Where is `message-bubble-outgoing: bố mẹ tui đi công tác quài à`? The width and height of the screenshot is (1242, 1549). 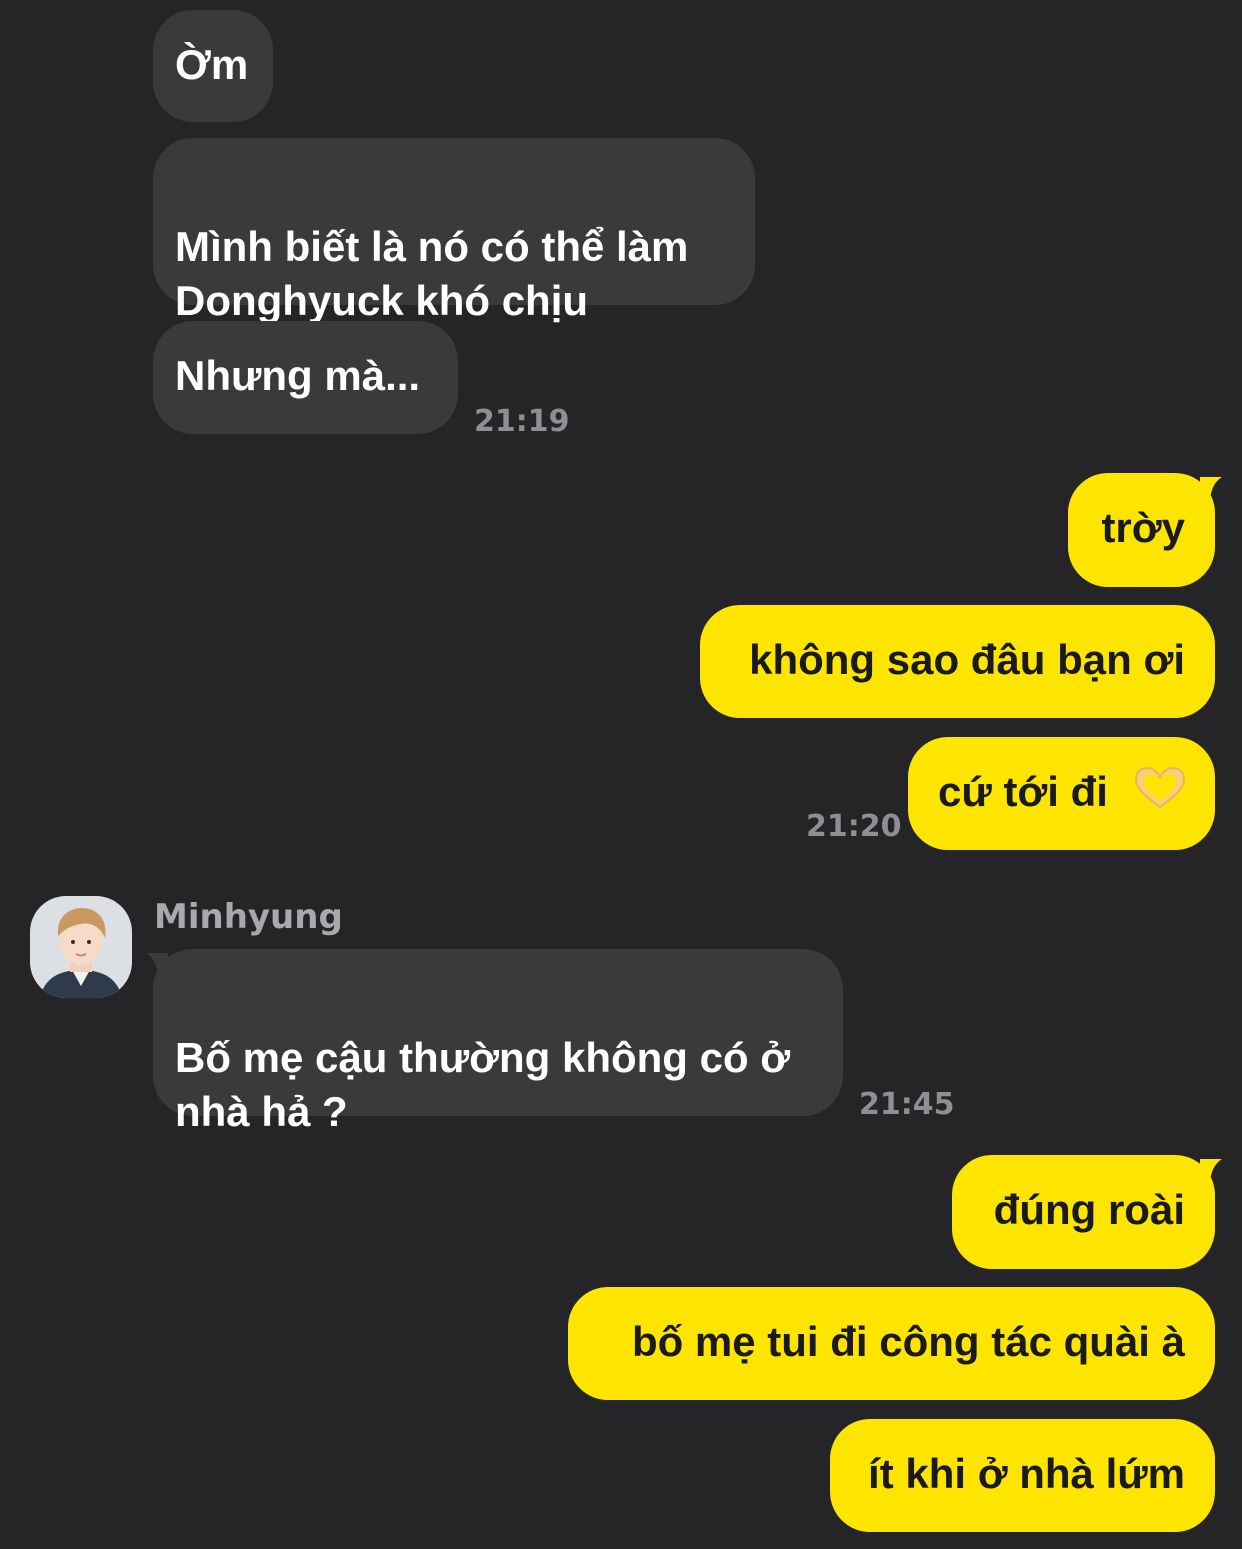
message-bubble-outgoing: bố mẹ tui đi công tác quài à is located at coordinates (891, 1343).